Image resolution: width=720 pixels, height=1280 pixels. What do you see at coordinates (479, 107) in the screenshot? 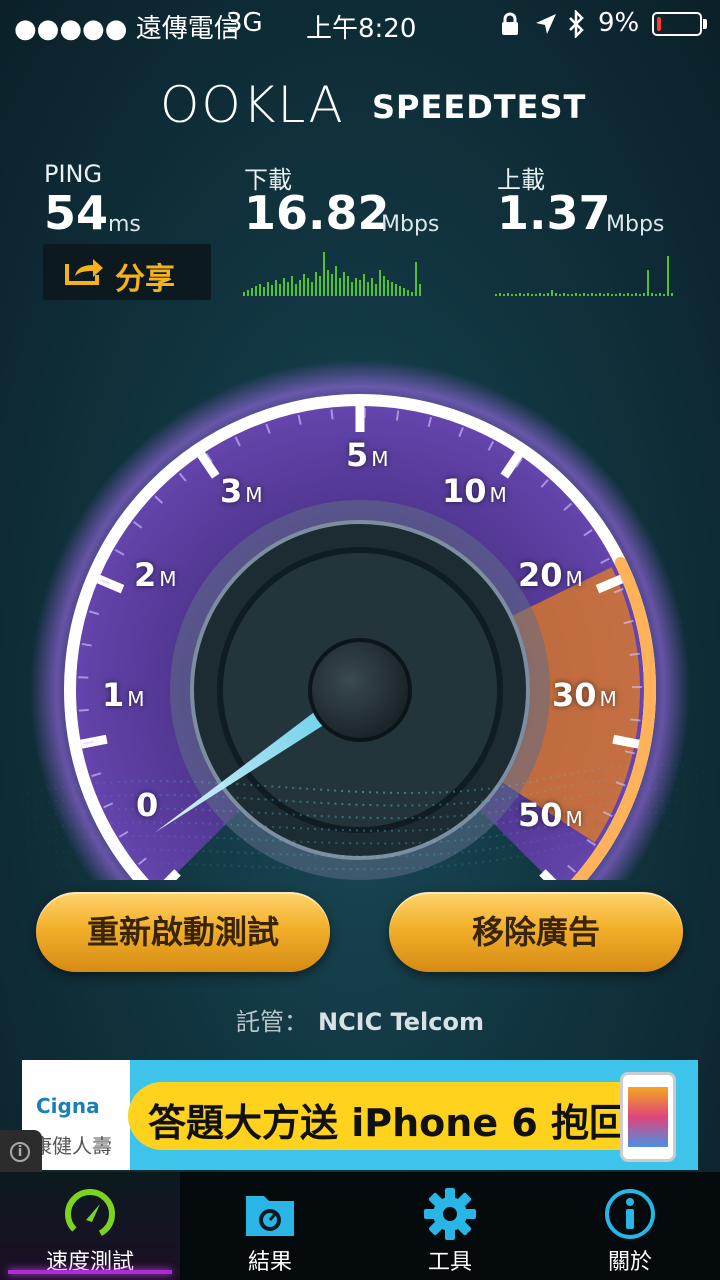
I see `speedtest-title: SPEEDTEST` at bounding box center [479, 107].